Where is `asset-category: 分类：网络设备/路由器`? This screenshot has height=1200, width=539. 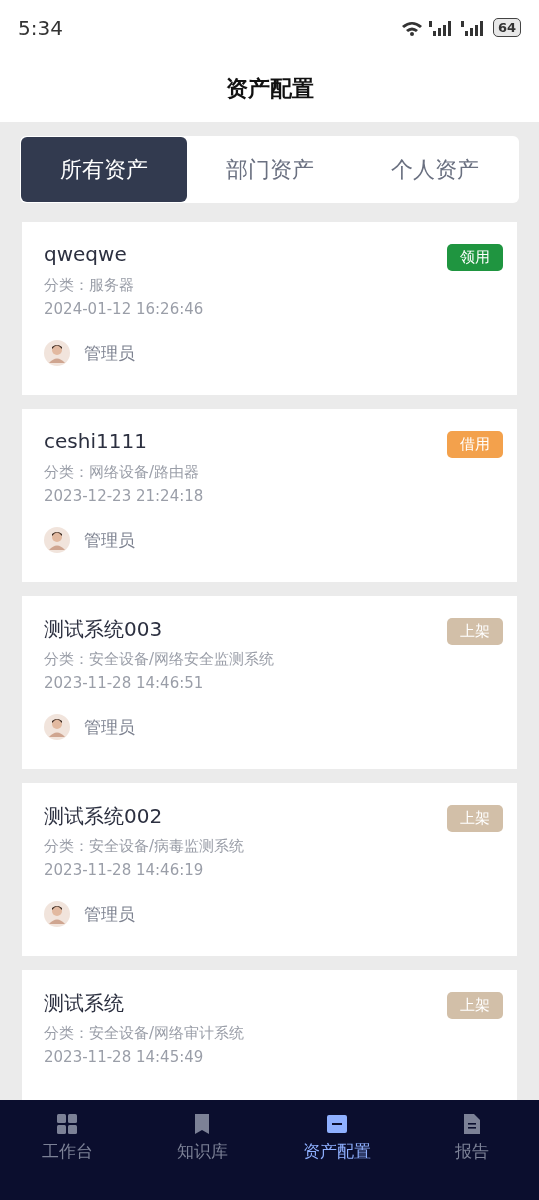
asset-category: 分类：网络设备/路由器 is located at coordinates (122, 472).